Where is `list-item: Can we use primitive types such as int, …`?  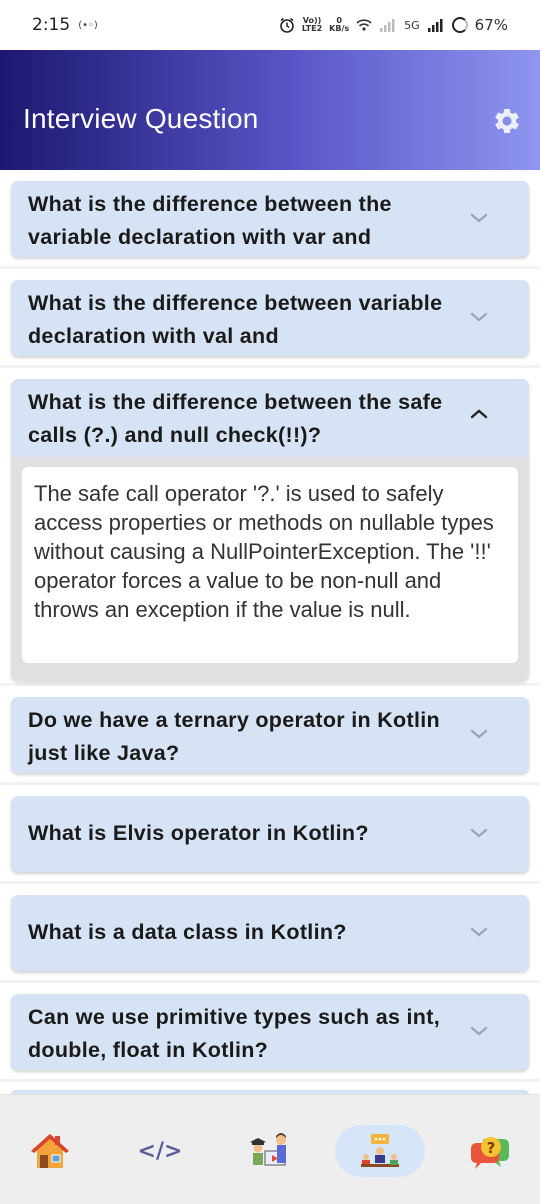 list-item: Can we use primitive types such as int, … is located at coordinates (270, 1031).